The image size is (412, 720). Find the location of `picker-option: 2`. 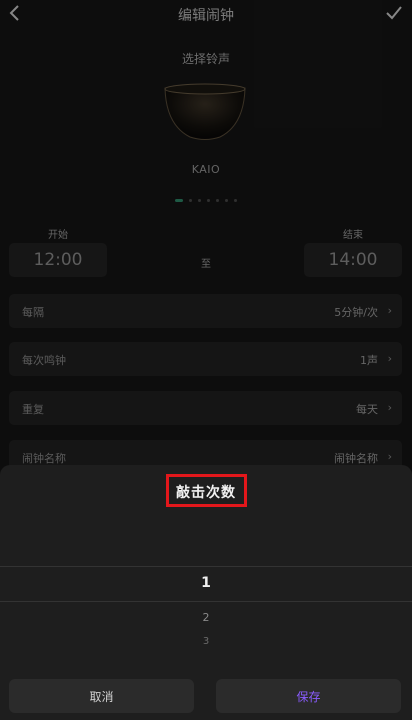

picker-option: 2 is located at coordinates (206, 617).